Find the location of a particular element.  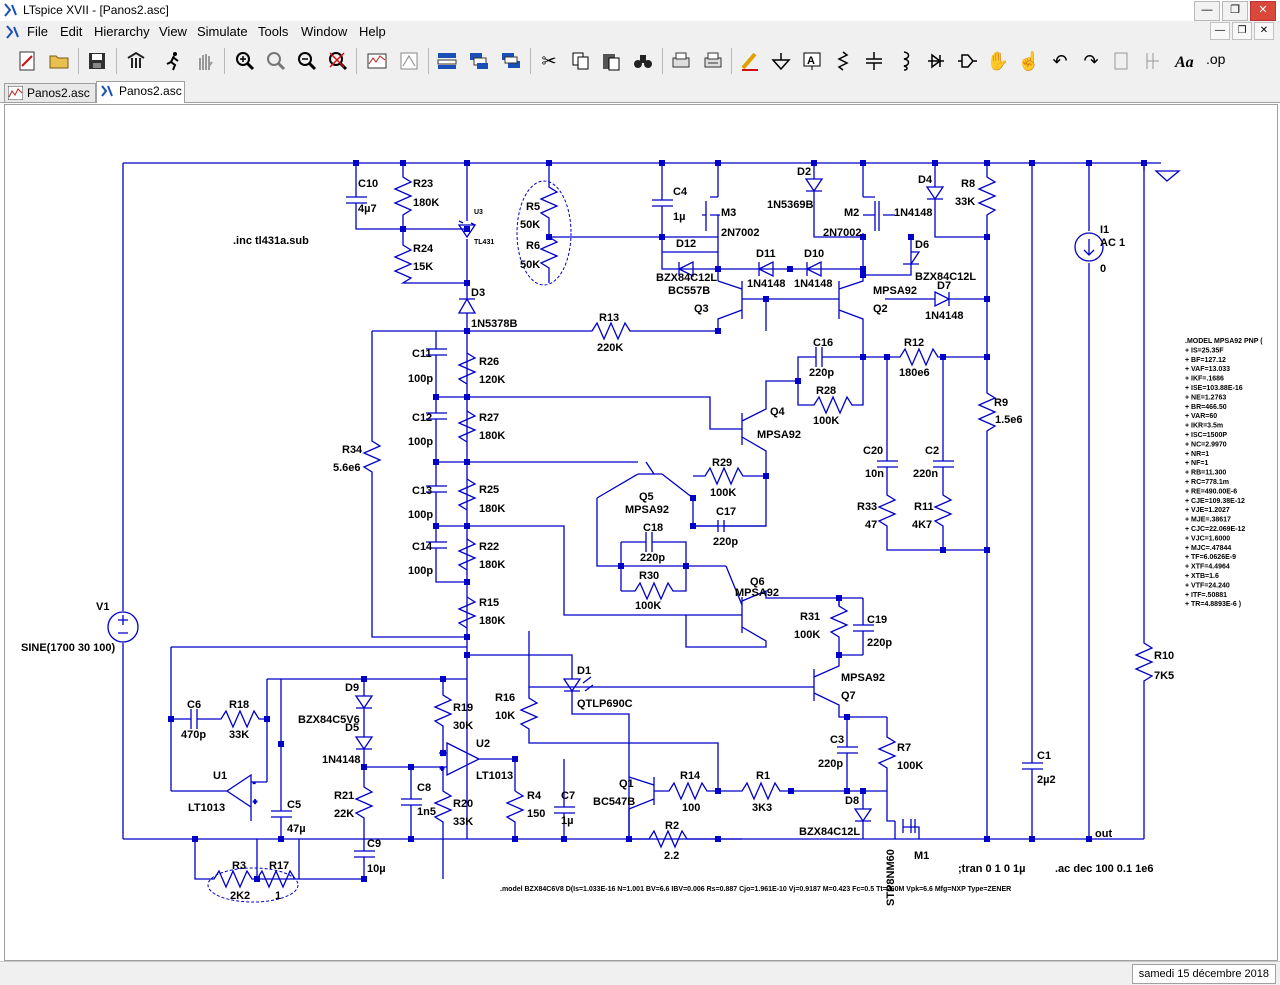

component-label: R1 is located at coordinates (763, 776).